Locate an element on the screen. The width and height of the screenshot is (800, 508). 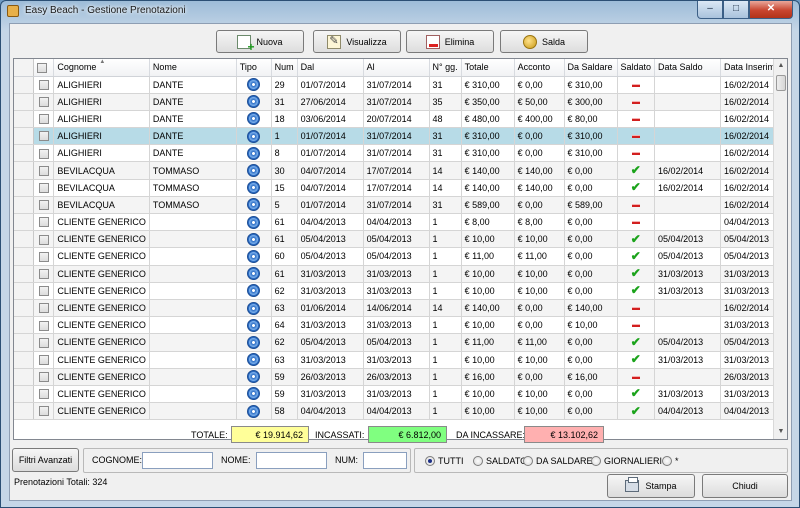
nome-cell is located at coordinates (193, 239).